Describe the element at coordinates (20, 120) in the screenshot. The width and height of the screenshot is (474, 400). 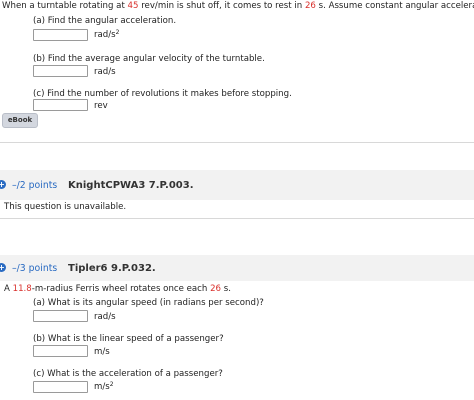
I see `ebook-button: eBook` at that location.